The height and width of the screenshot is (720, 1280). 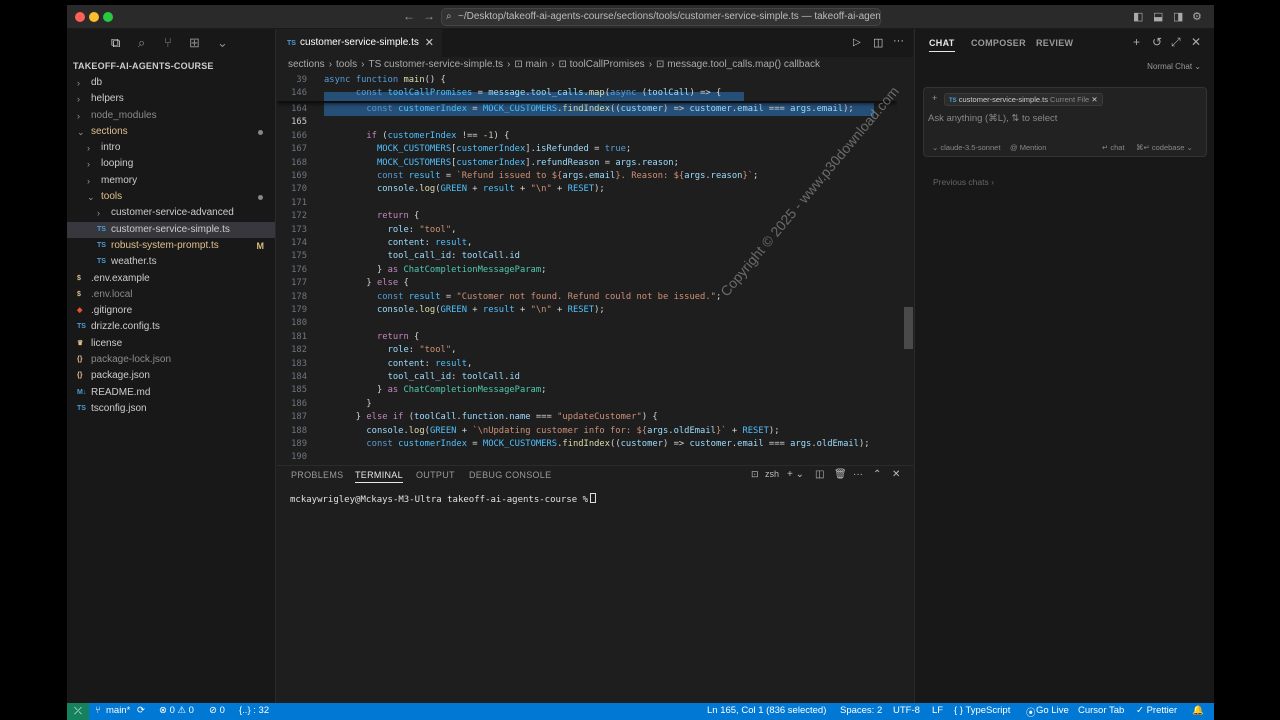 I want to click on mention-button: @ Mention, so click(x=1028, y=147).